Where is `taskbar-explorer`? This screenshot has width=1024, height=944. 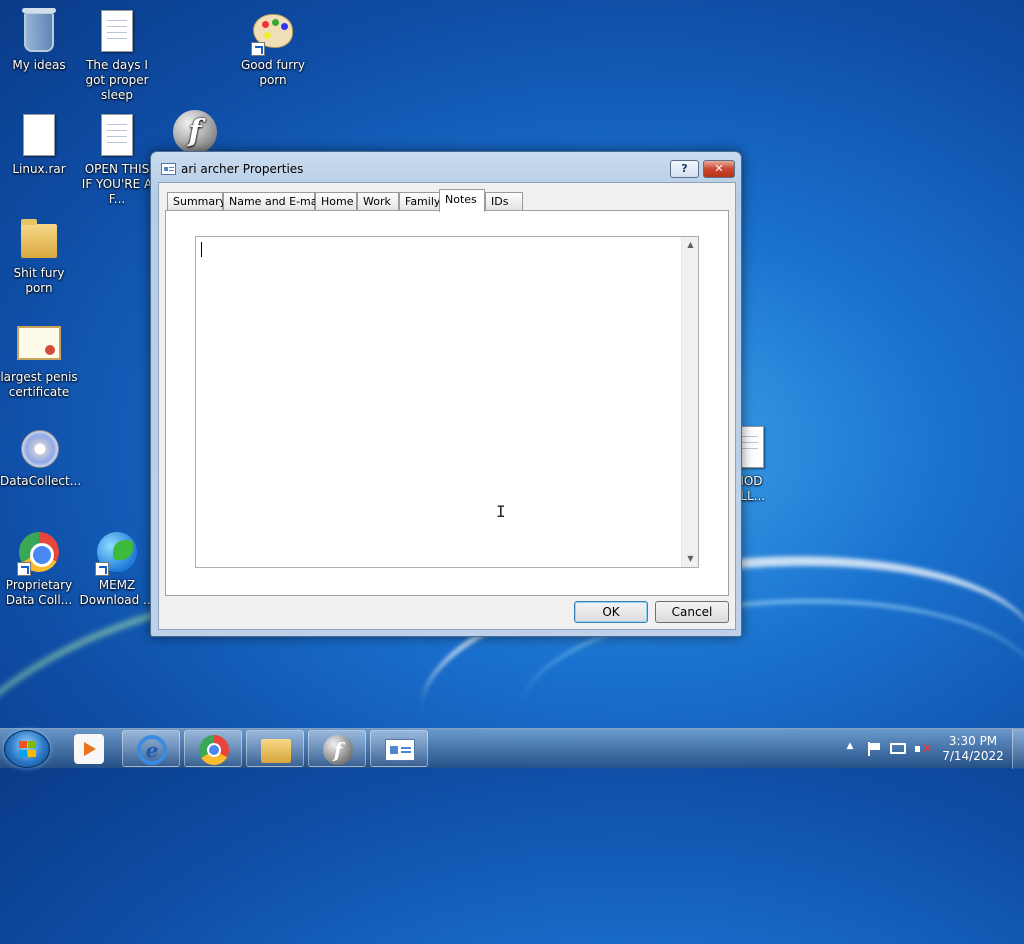 taskbar-explorer is located at coordinates (275, 748).